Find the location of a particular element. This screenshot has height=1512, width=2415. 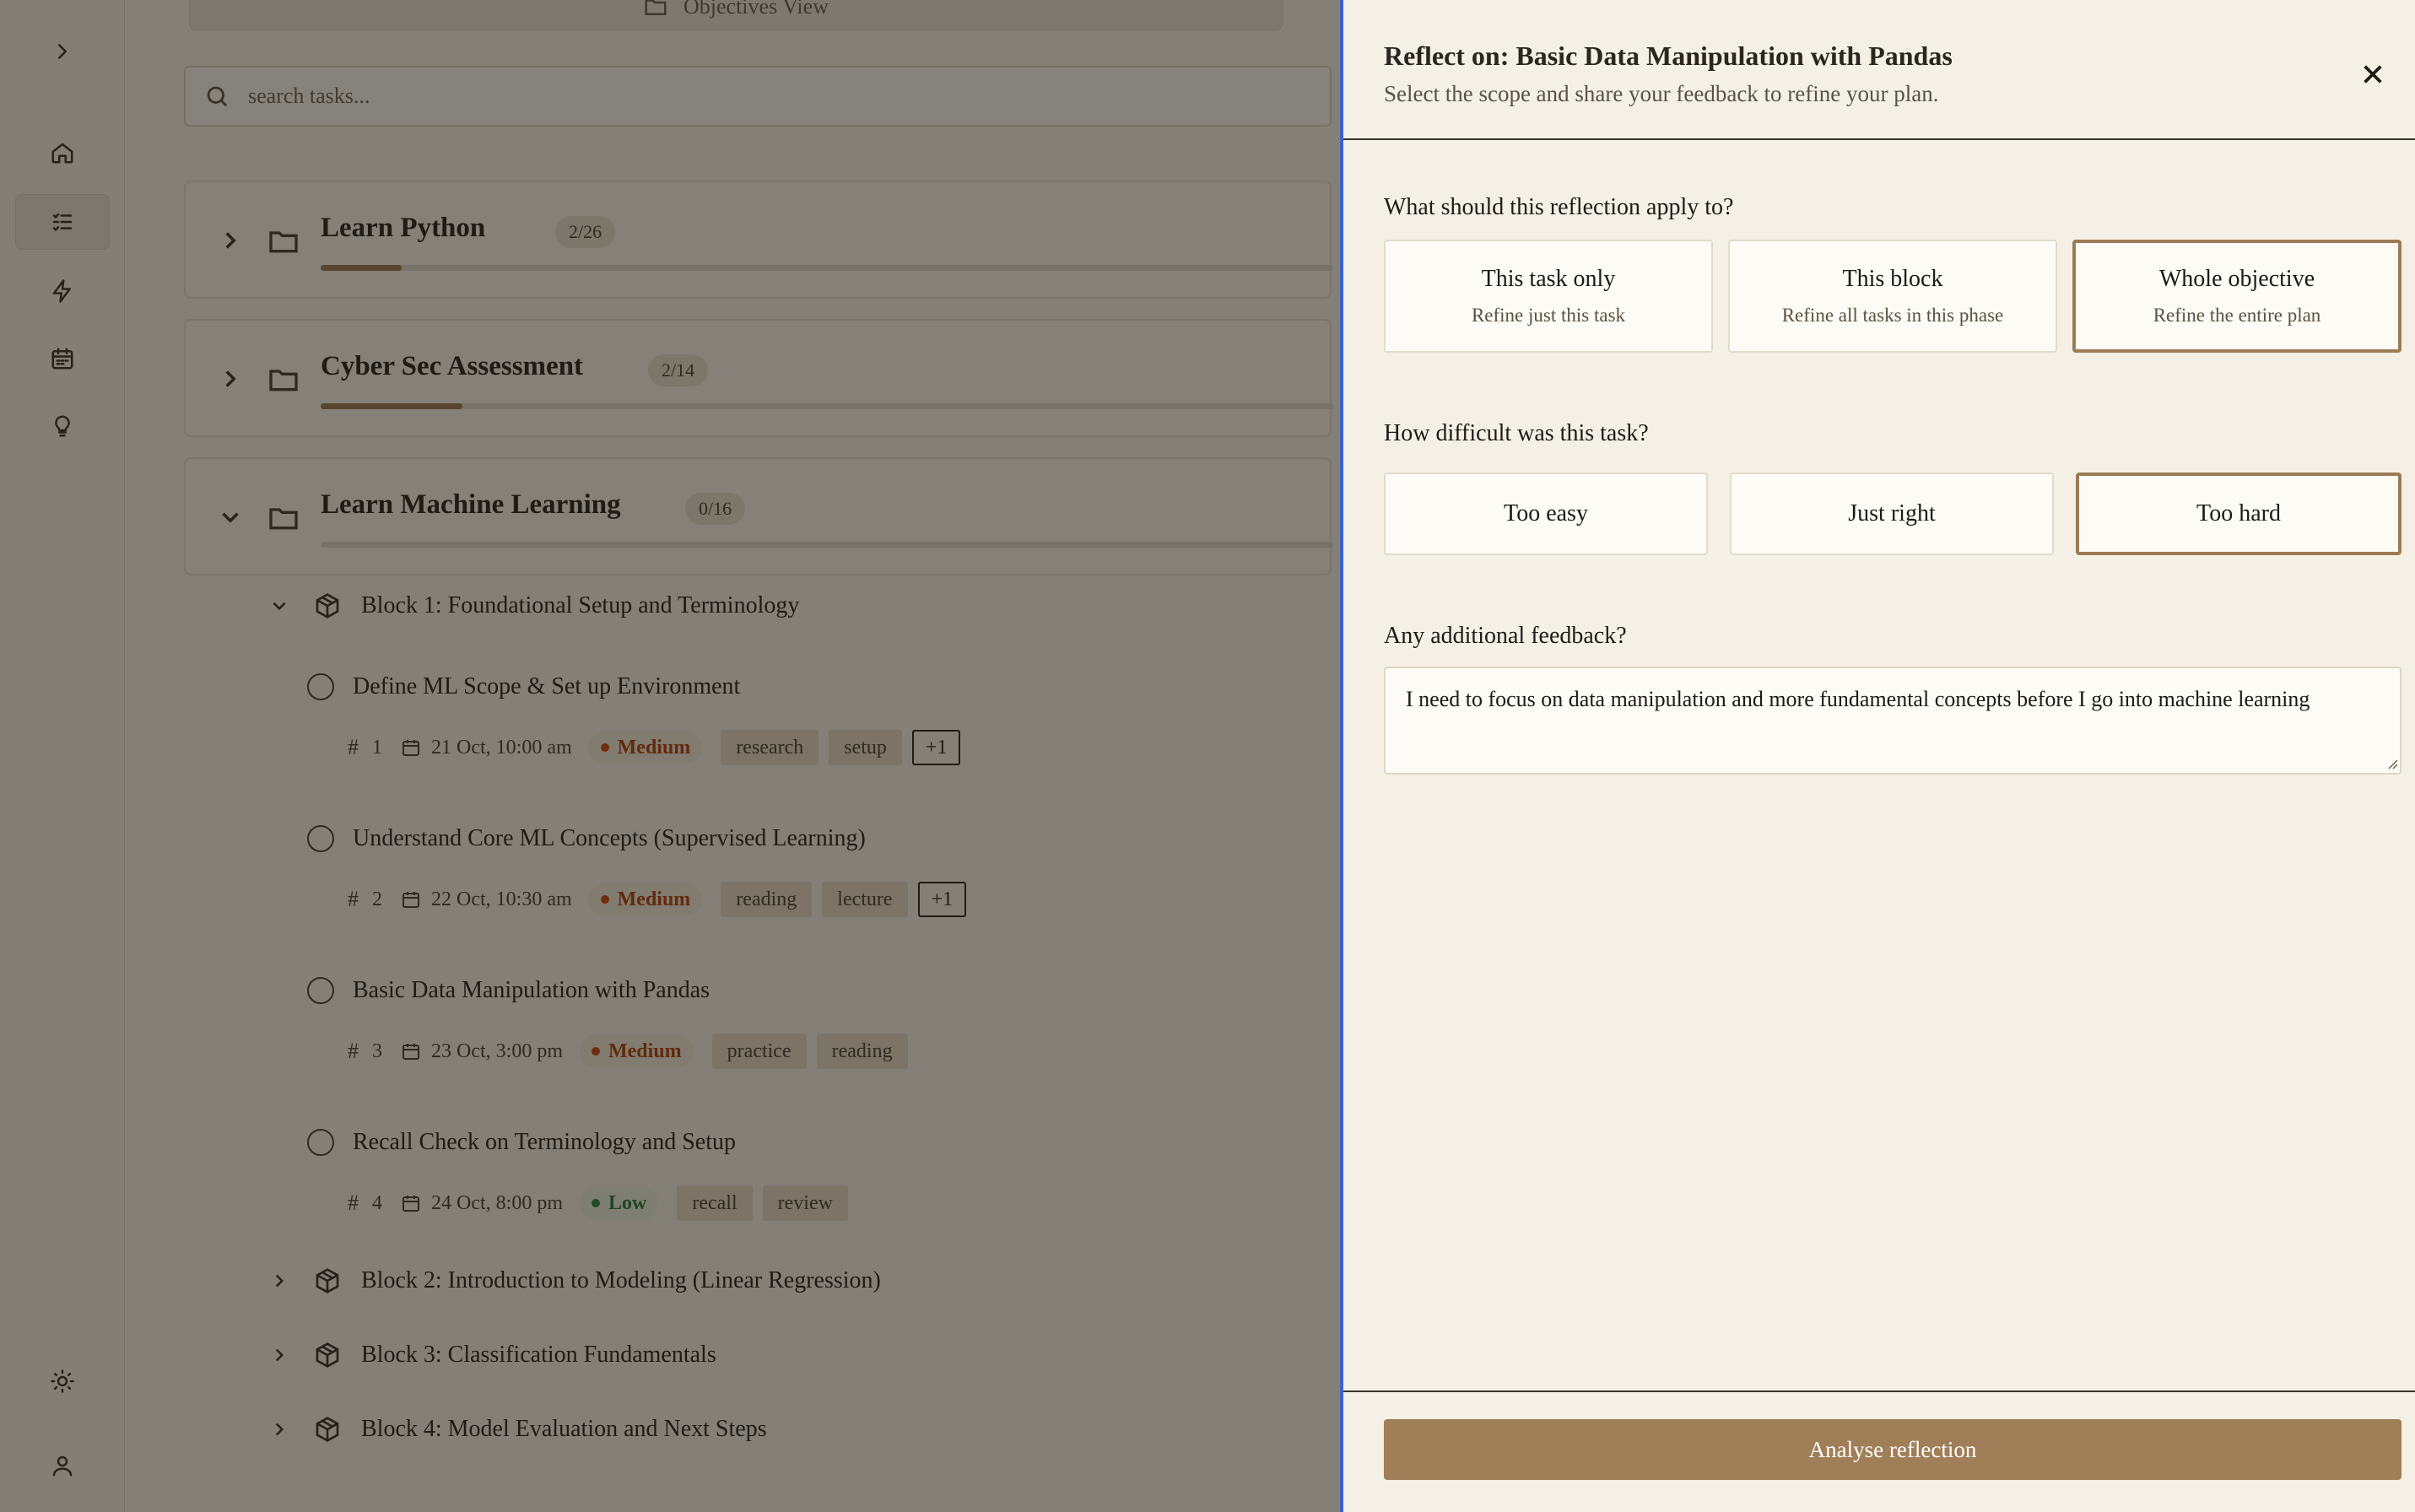

scope-option-objective: Whole objective Refine the entire plan is located at coordinates (2237, 296).